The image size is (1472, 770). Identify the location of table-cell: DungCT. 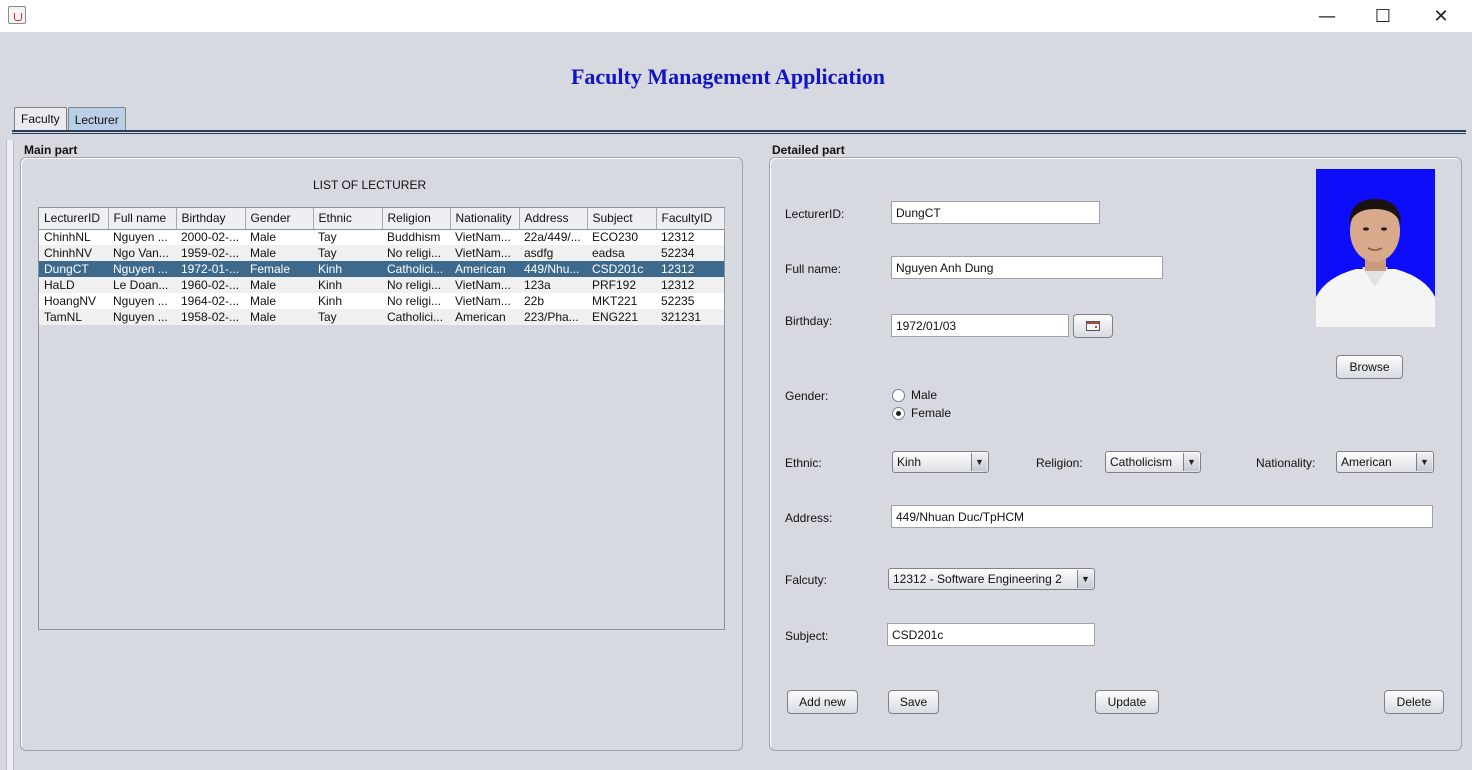
(73, 269).